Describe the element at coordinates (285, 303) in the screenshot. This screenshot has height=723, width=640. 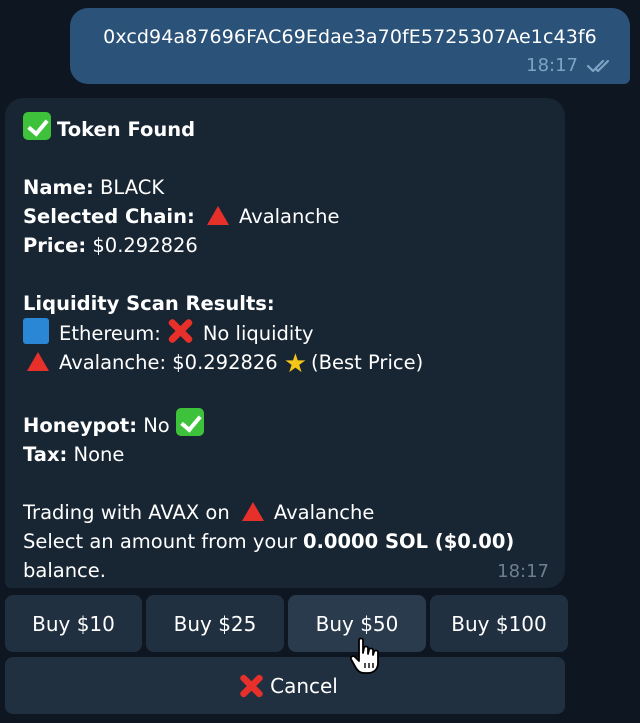
I see `scan-title-line: Liquidity Scan Results:` at that location.